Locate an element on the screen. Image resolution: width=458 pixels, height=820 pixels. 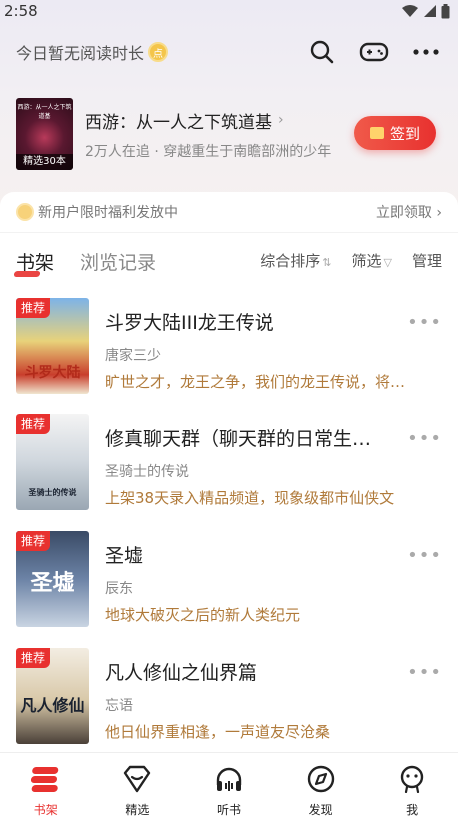
manage-label: 管理 is located at coordinates (426, 261).